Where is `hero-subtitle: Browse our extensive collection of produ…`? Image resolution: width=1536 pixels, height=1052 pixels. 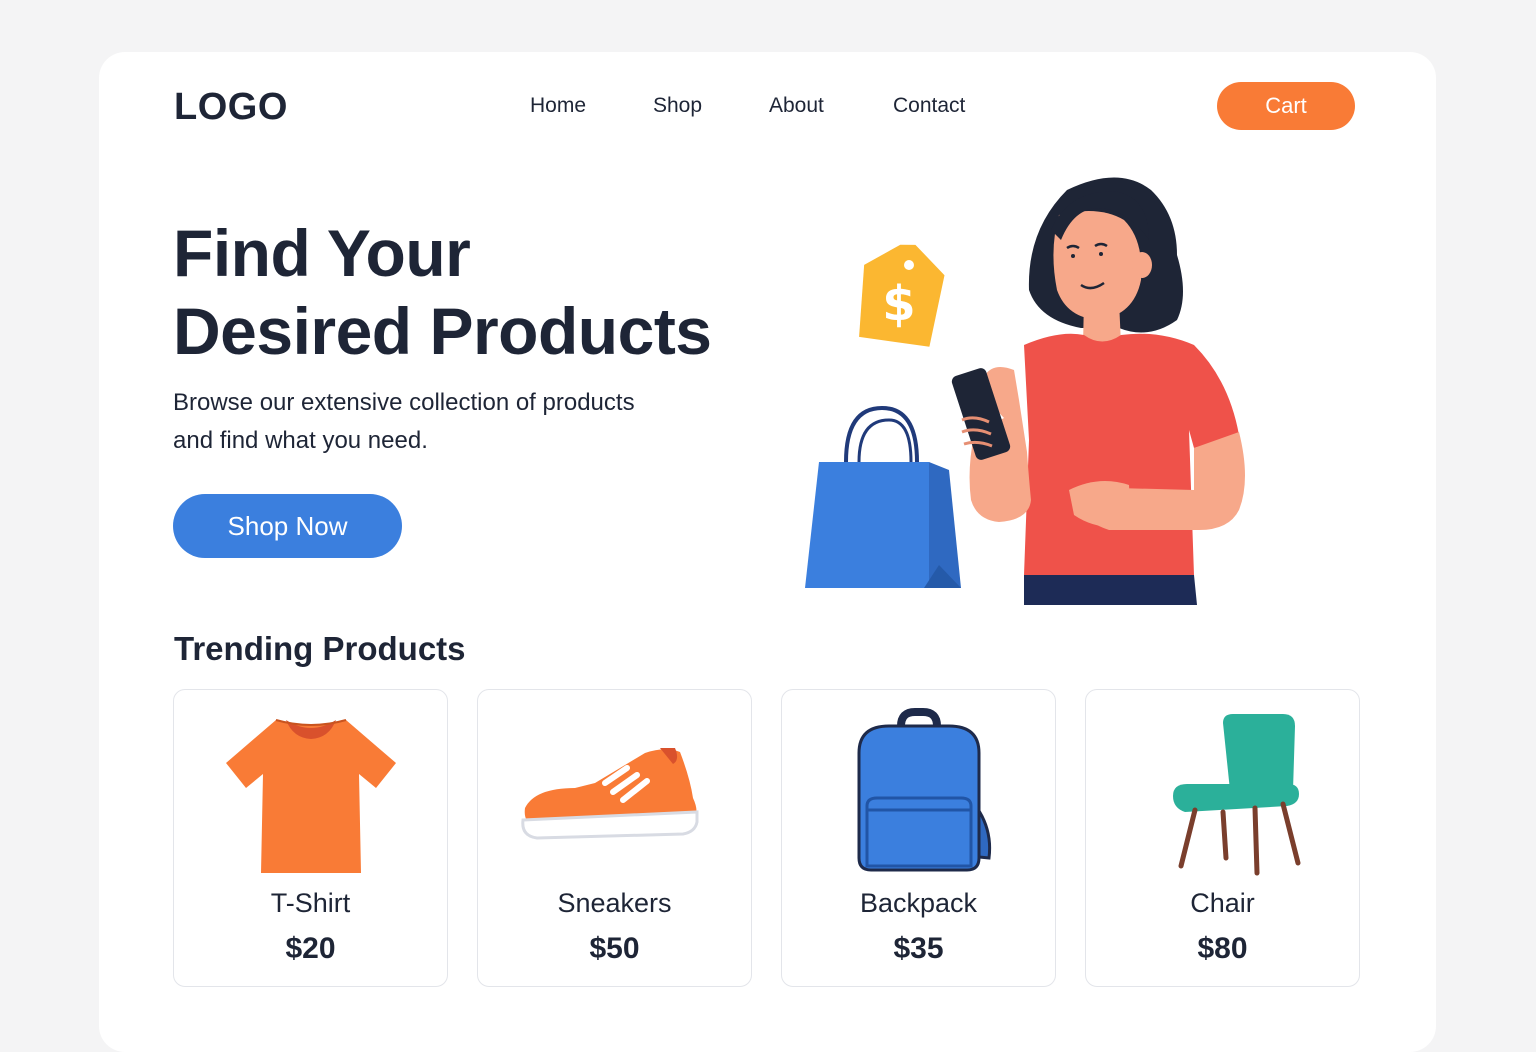 hero-subtitle: Browse our extensive collection of produ… is located at coordinates (453, 422).